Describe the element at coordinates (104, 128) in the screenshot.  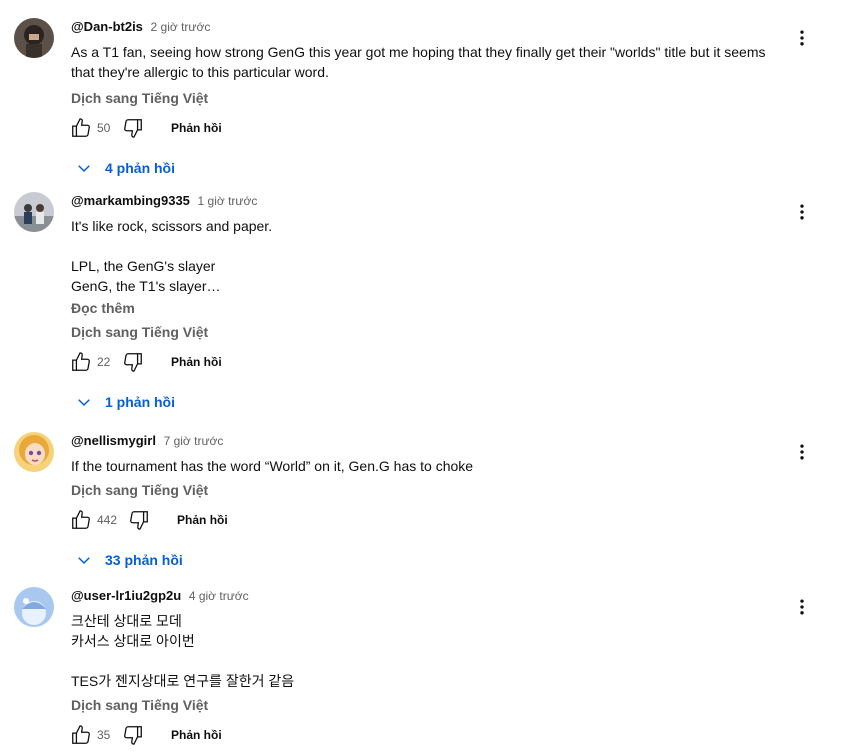
I see `like-count: 50` at that location.